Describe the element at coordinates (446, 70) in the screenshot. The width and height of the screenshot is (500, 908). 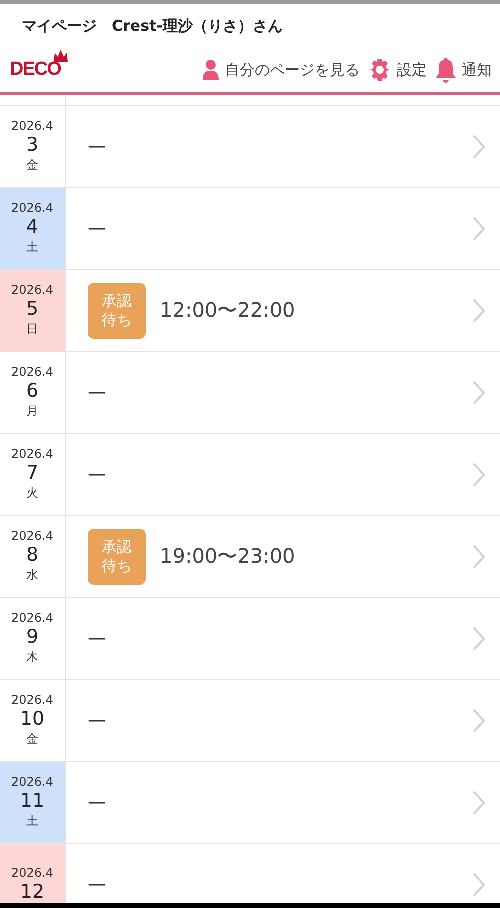
I see `bell-icon` at that location.